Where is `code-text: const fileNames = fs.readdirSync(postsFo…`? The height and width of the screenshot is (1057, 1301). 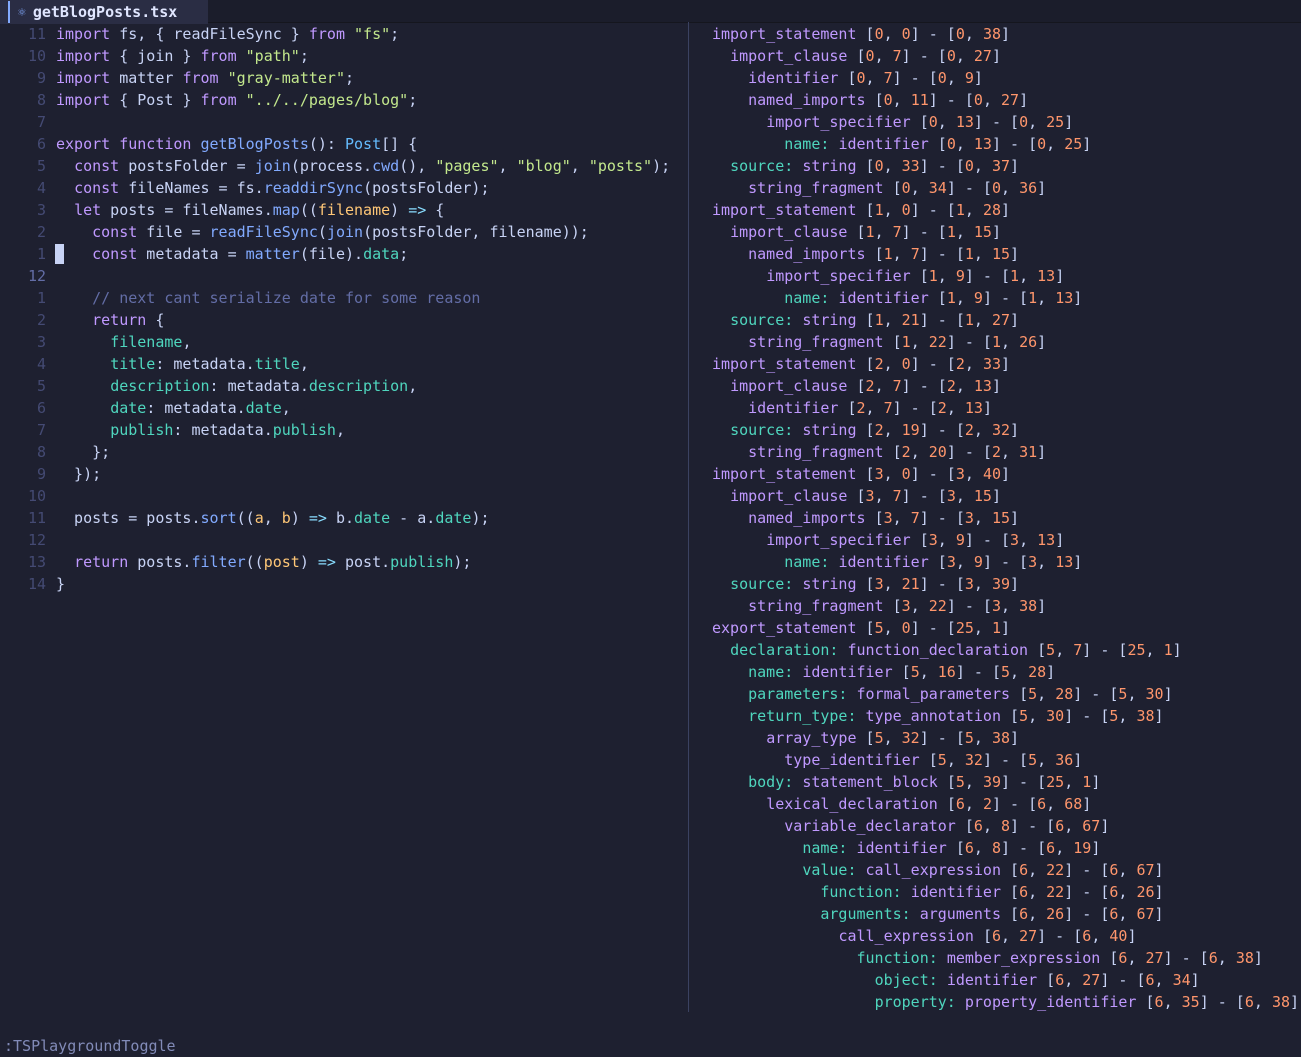 code-text: const fileNames = fs.readdirSync(postsFo… is located at coordinates (282, 188).